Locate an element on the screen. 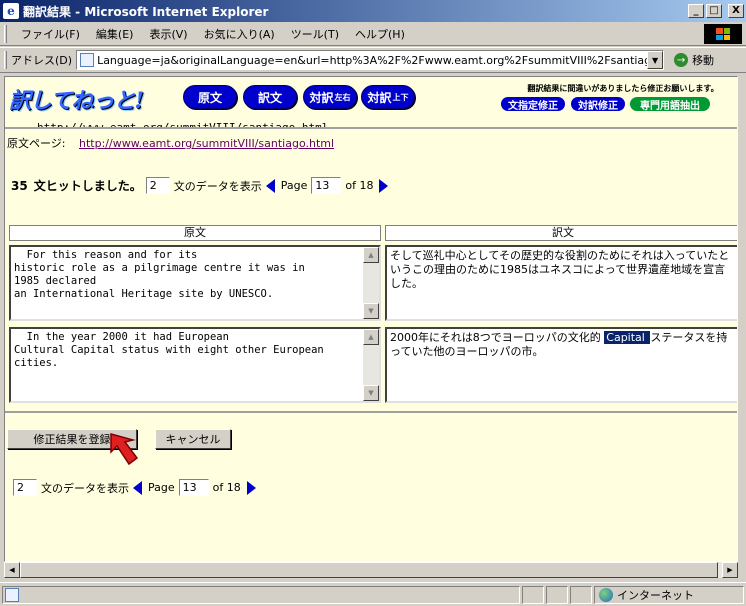 The height and width of the screenshot is (606, 746). menu-favorites: お気に入り(A) is located at coordinates (239, 34).